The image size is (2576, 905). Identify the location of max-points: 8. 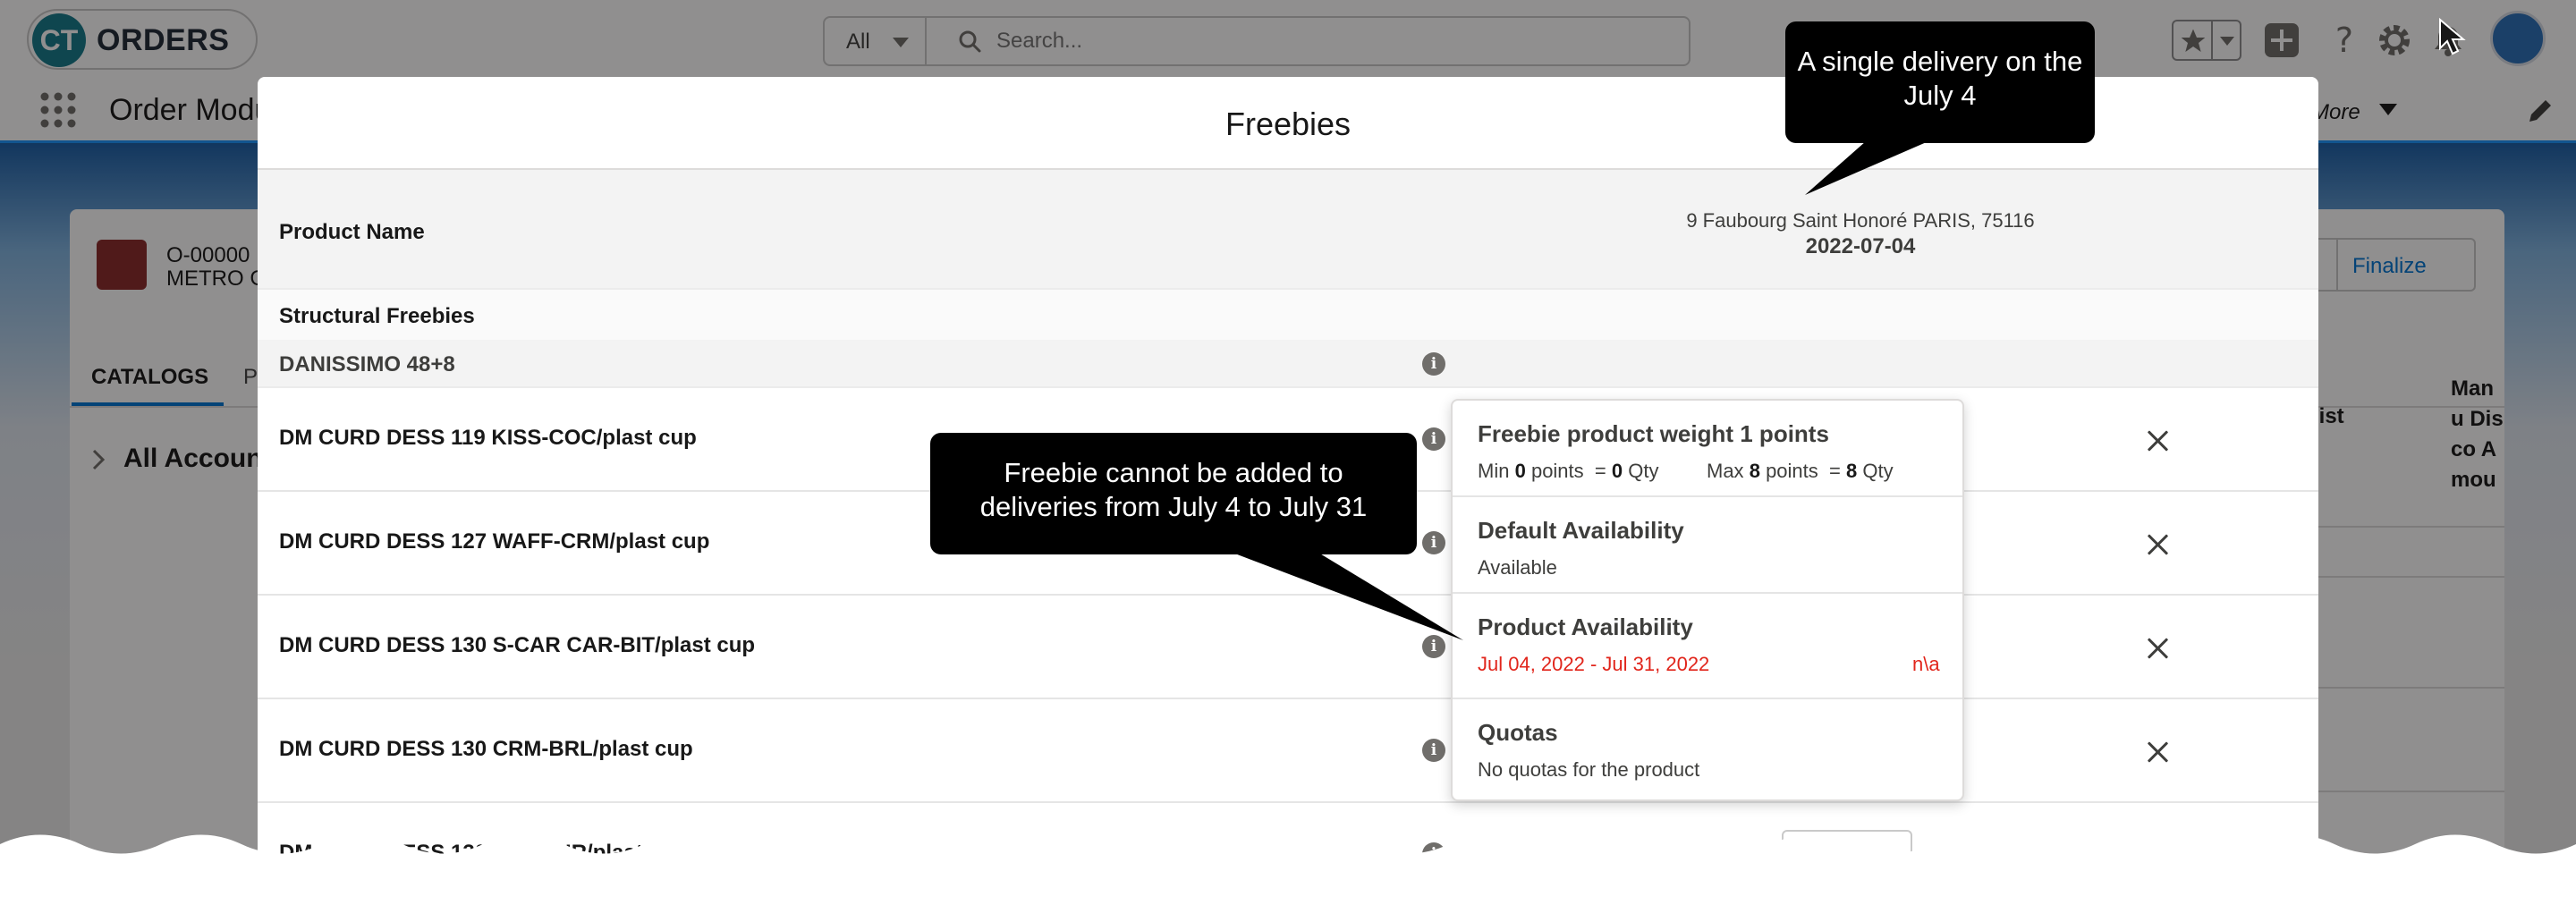
(1754, 471).